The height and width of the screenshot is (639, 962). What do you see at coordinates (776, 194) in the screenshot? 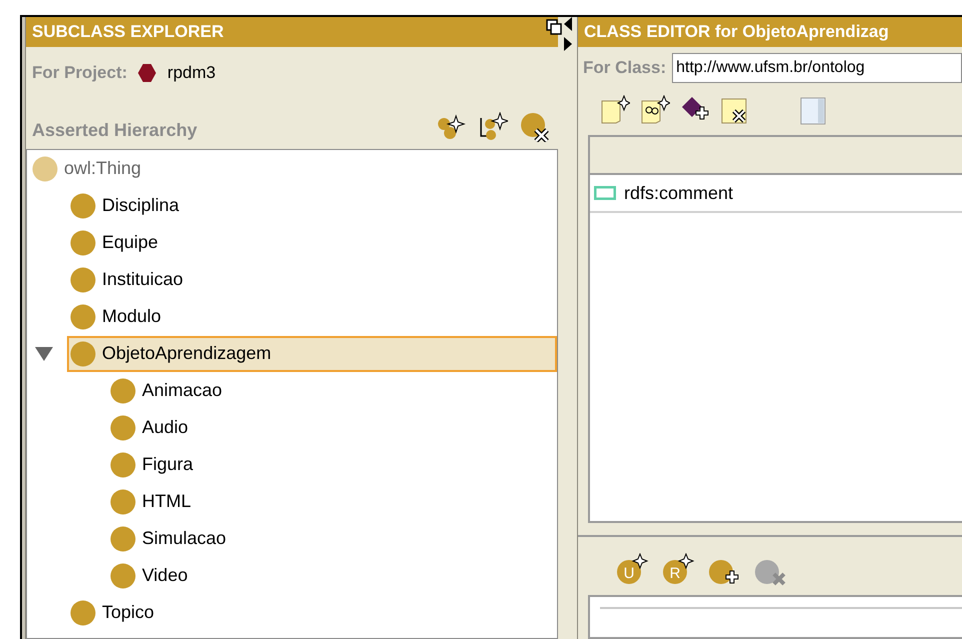
I see `annotation-row: rdfs:comment` at bounding box center [776, 194].